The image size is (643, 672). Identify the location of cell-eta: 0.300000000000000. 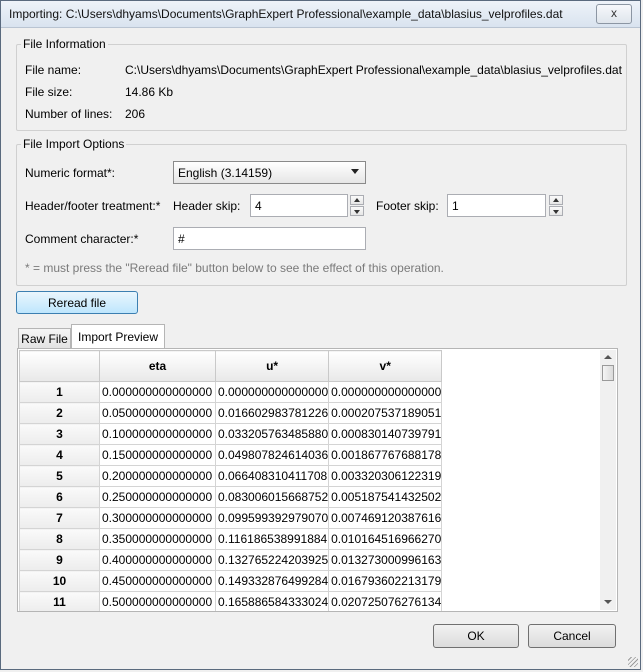
(157, 518).